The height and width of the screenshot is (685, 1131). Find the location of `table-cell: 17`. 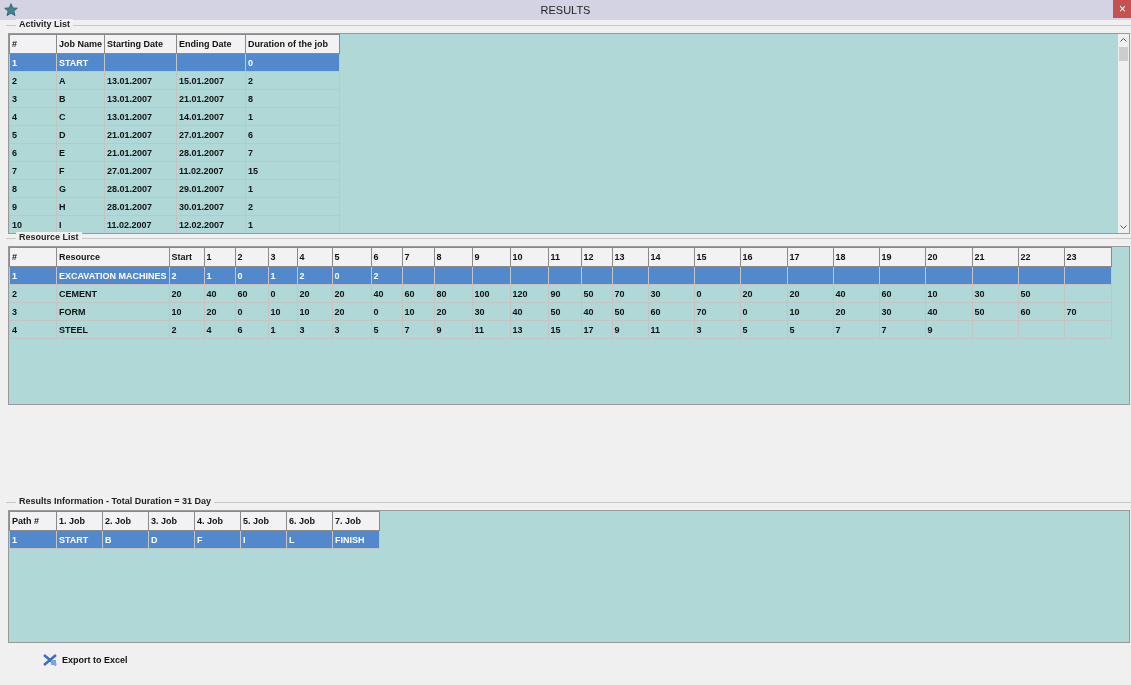

table-cell: 17 is located at coordinates (596, 329).